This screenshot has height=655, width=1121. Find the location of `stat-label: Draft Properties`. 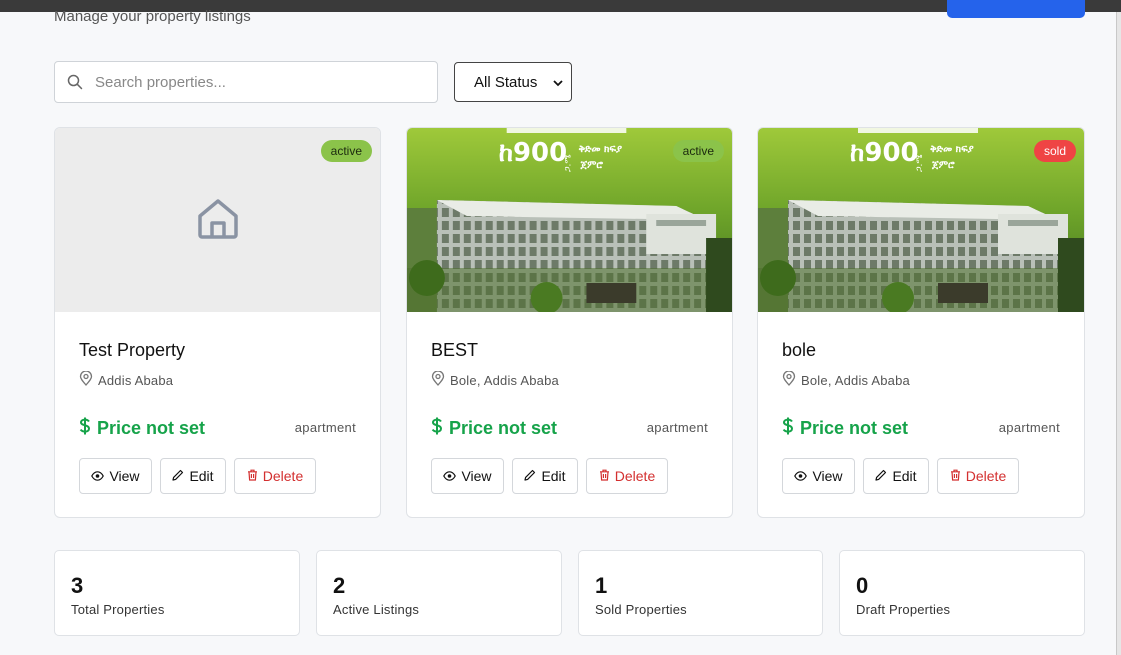

stat-label: Draft Properties is located at coordinates (903, 609).